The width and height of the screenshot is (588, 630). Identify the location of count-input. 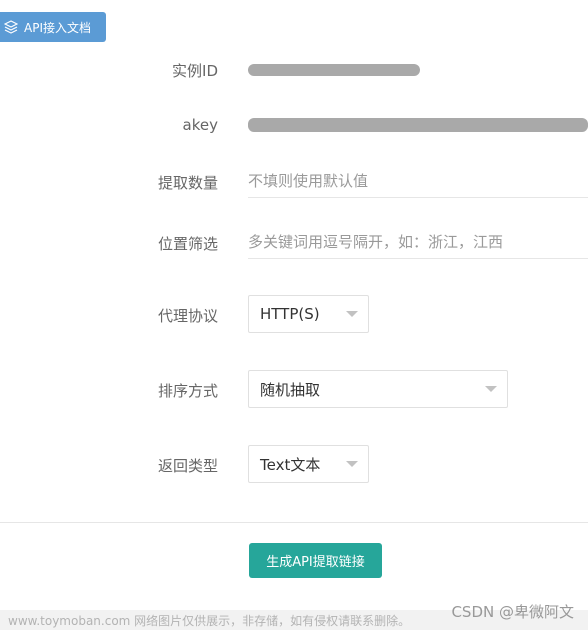
(418, 181).